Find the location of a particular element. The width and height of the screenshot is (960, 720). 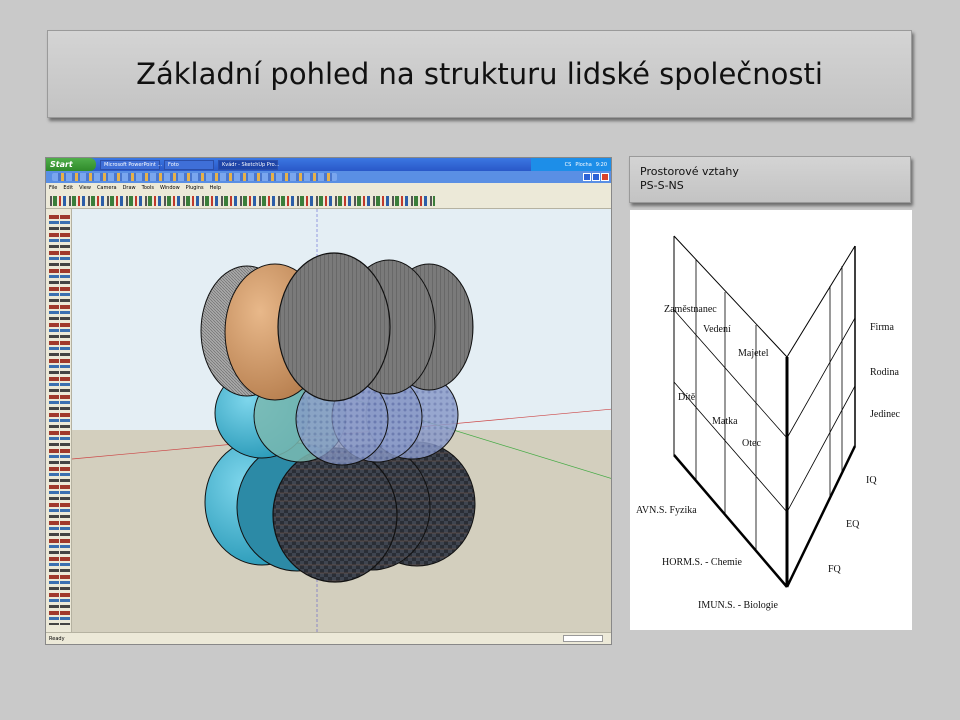

measurements-box is located at coordinates (583, 638).